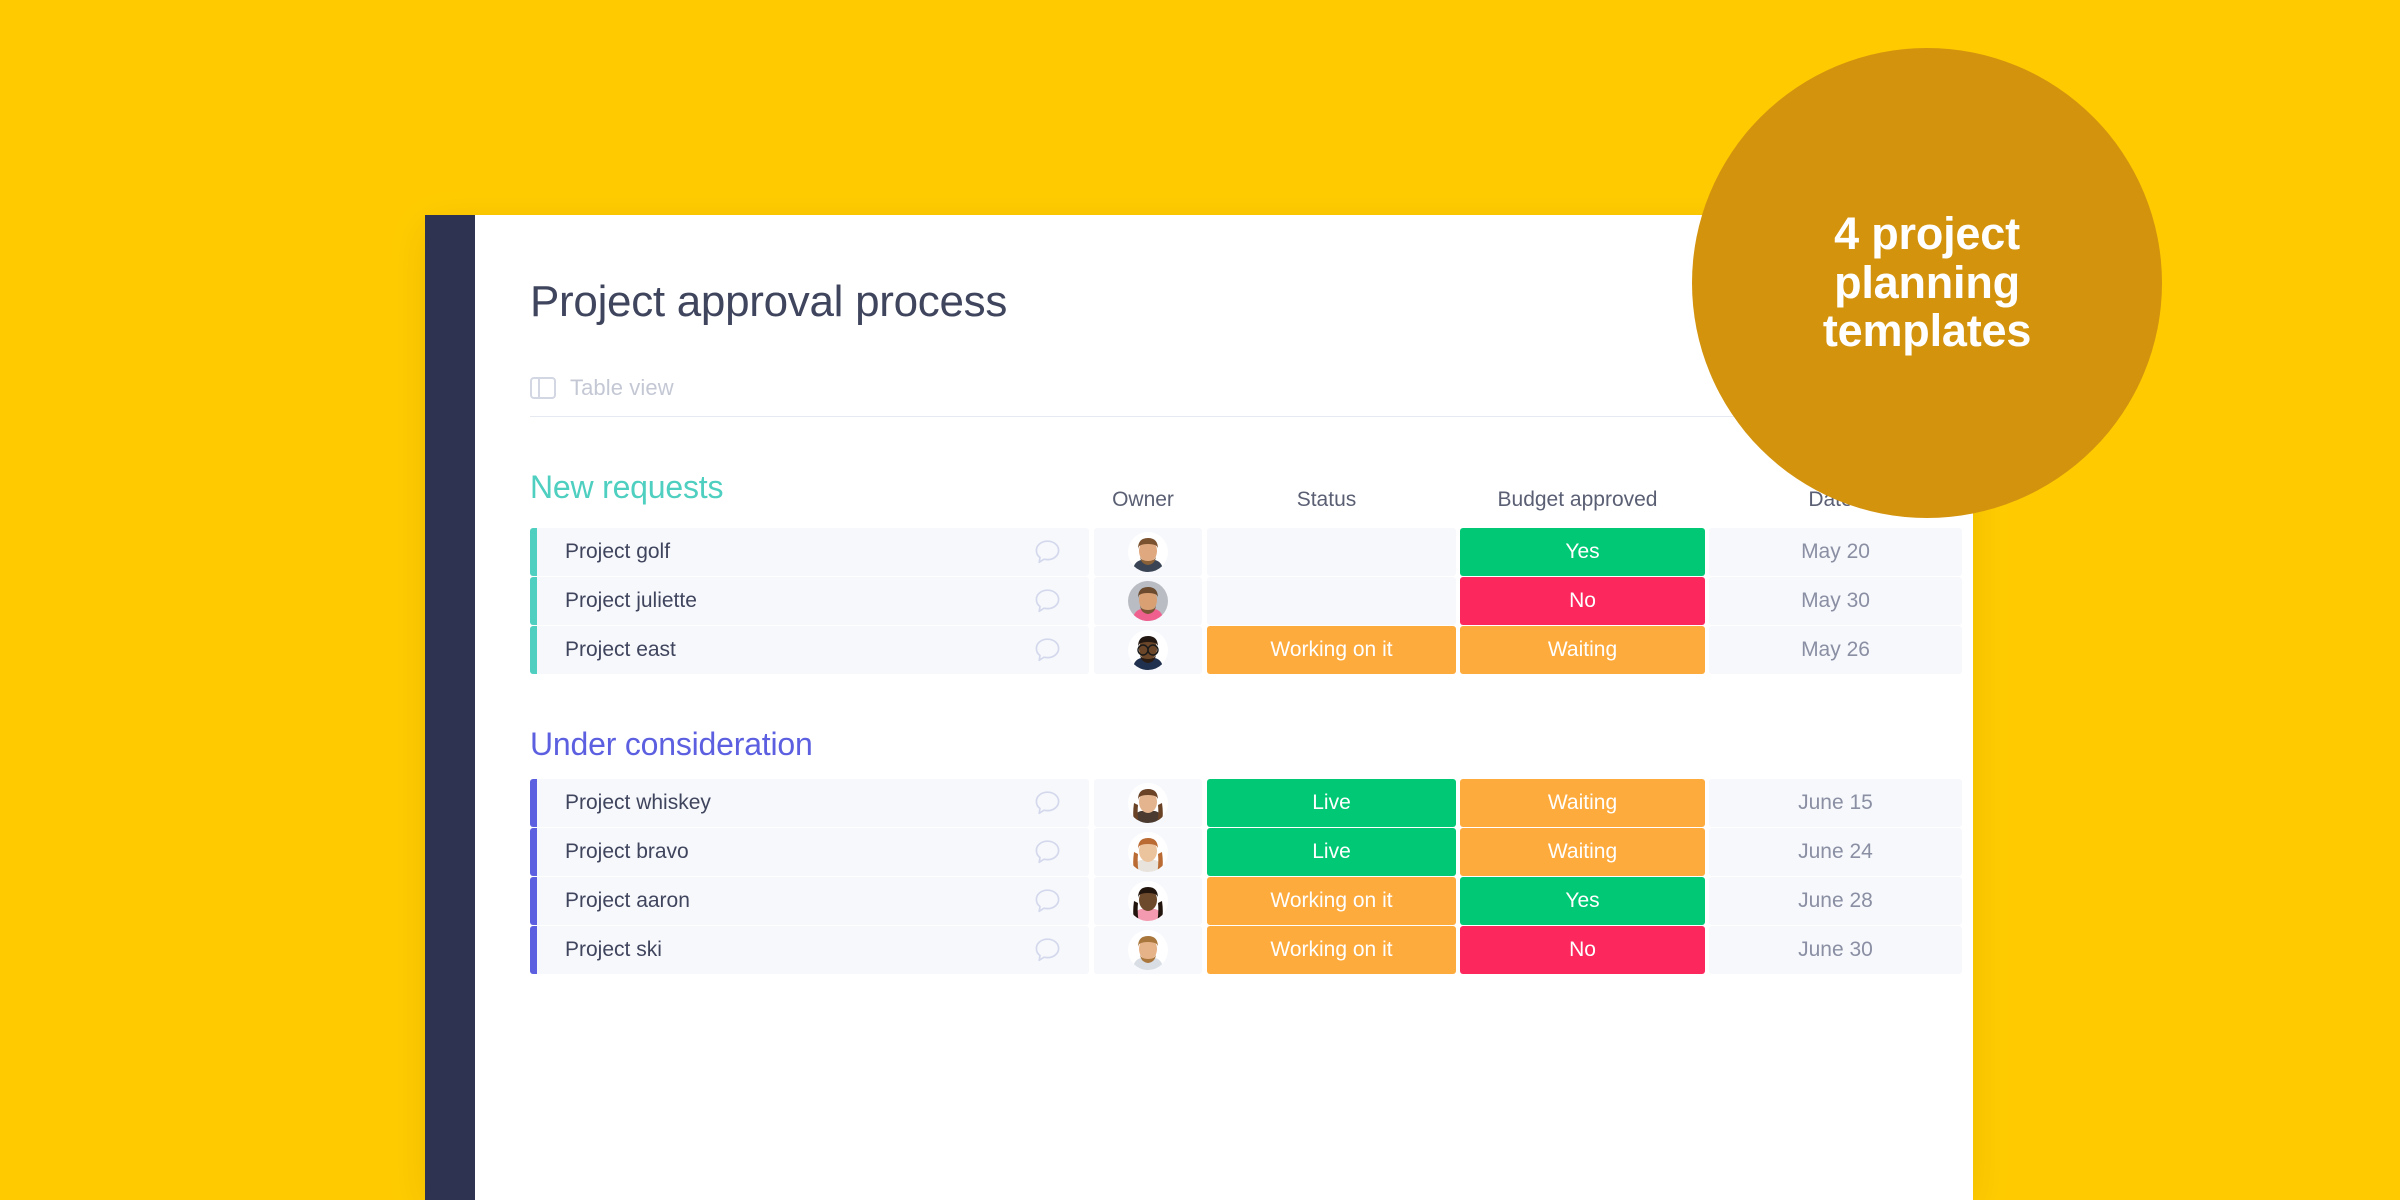  Describe the element at coordinates (1835, 552) in the screenshot. I see `date-cell: May 20` at that location.